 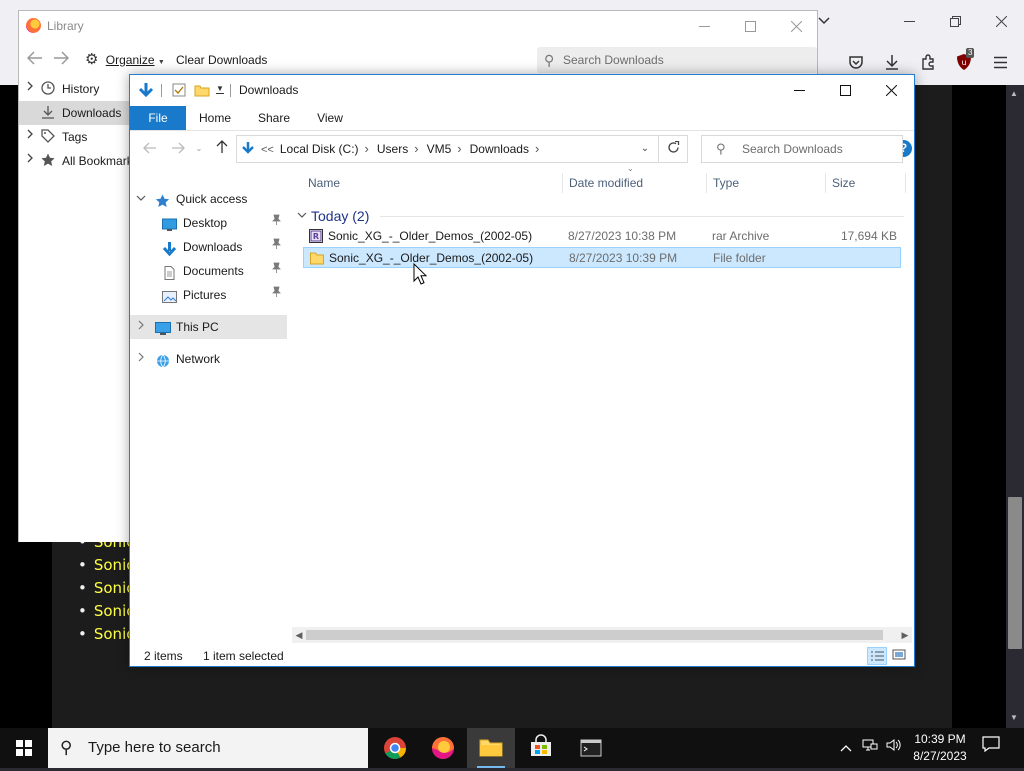 I want to click on forward-arrow-icon, so click(x=61, y=59).